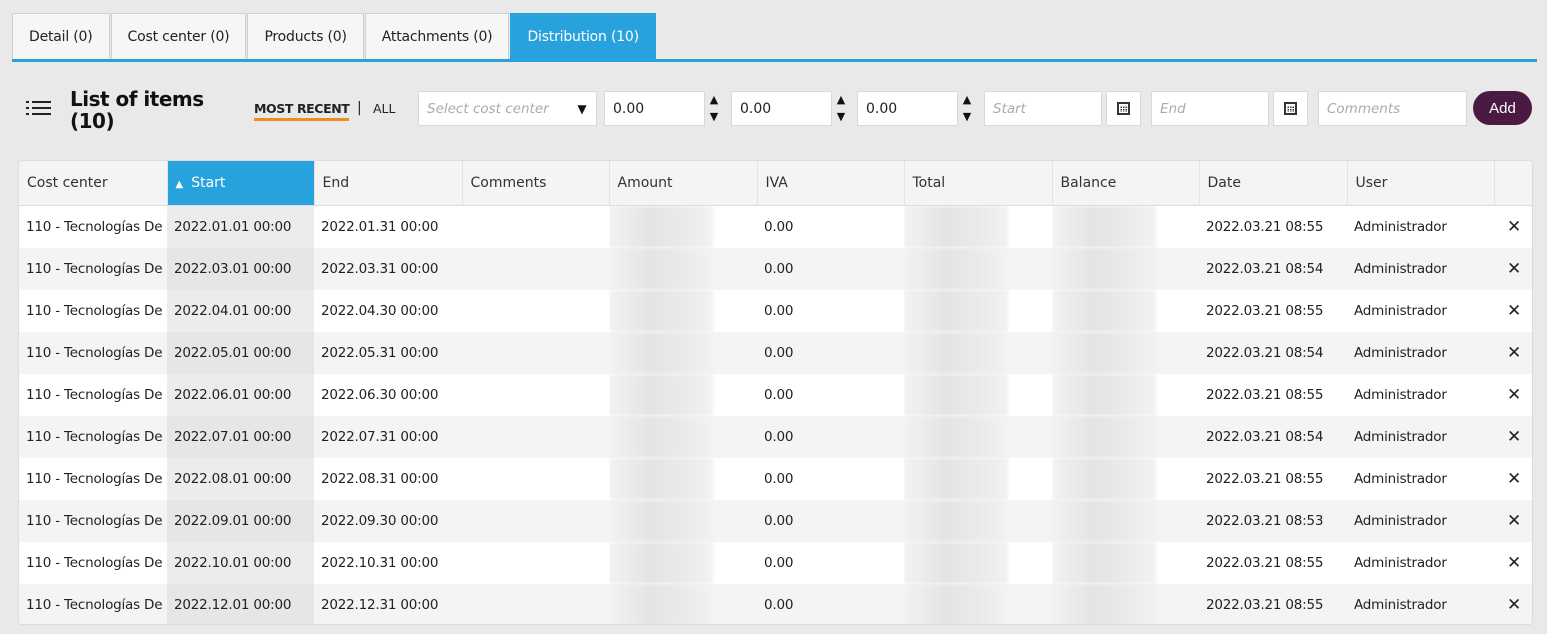 Image resolution: width=1547 pixels, height=634 pixels. What do you see at coordinates (1290, 108) in the screenshot?
I see `end-calendar-button` at bounding box center [1290, 108].